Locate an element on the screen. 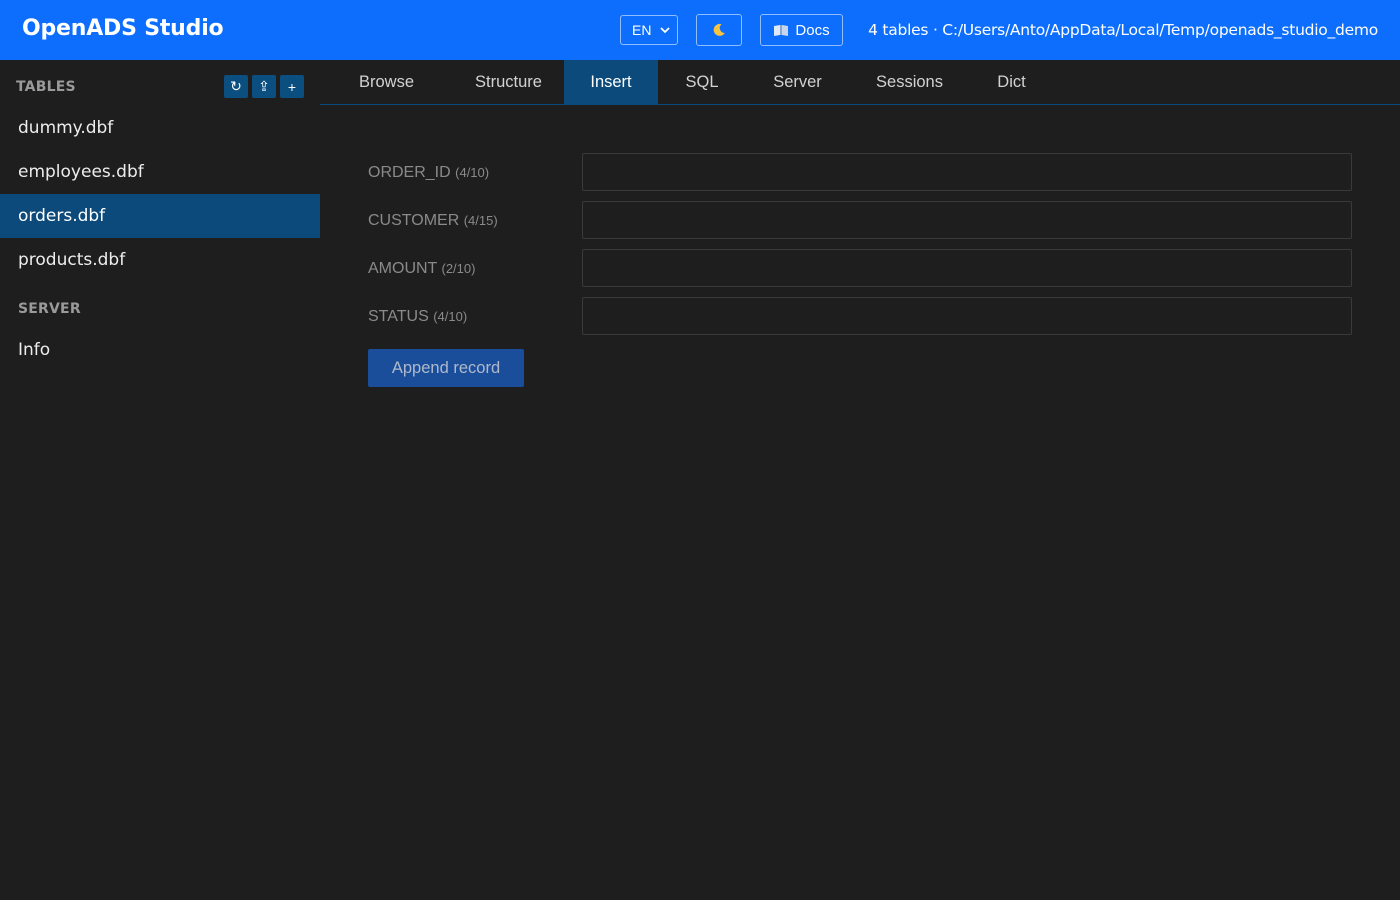 This screenshot has height=900, width=1400. refresh-tables-button: ↻ is located at coordinates (236, 86).